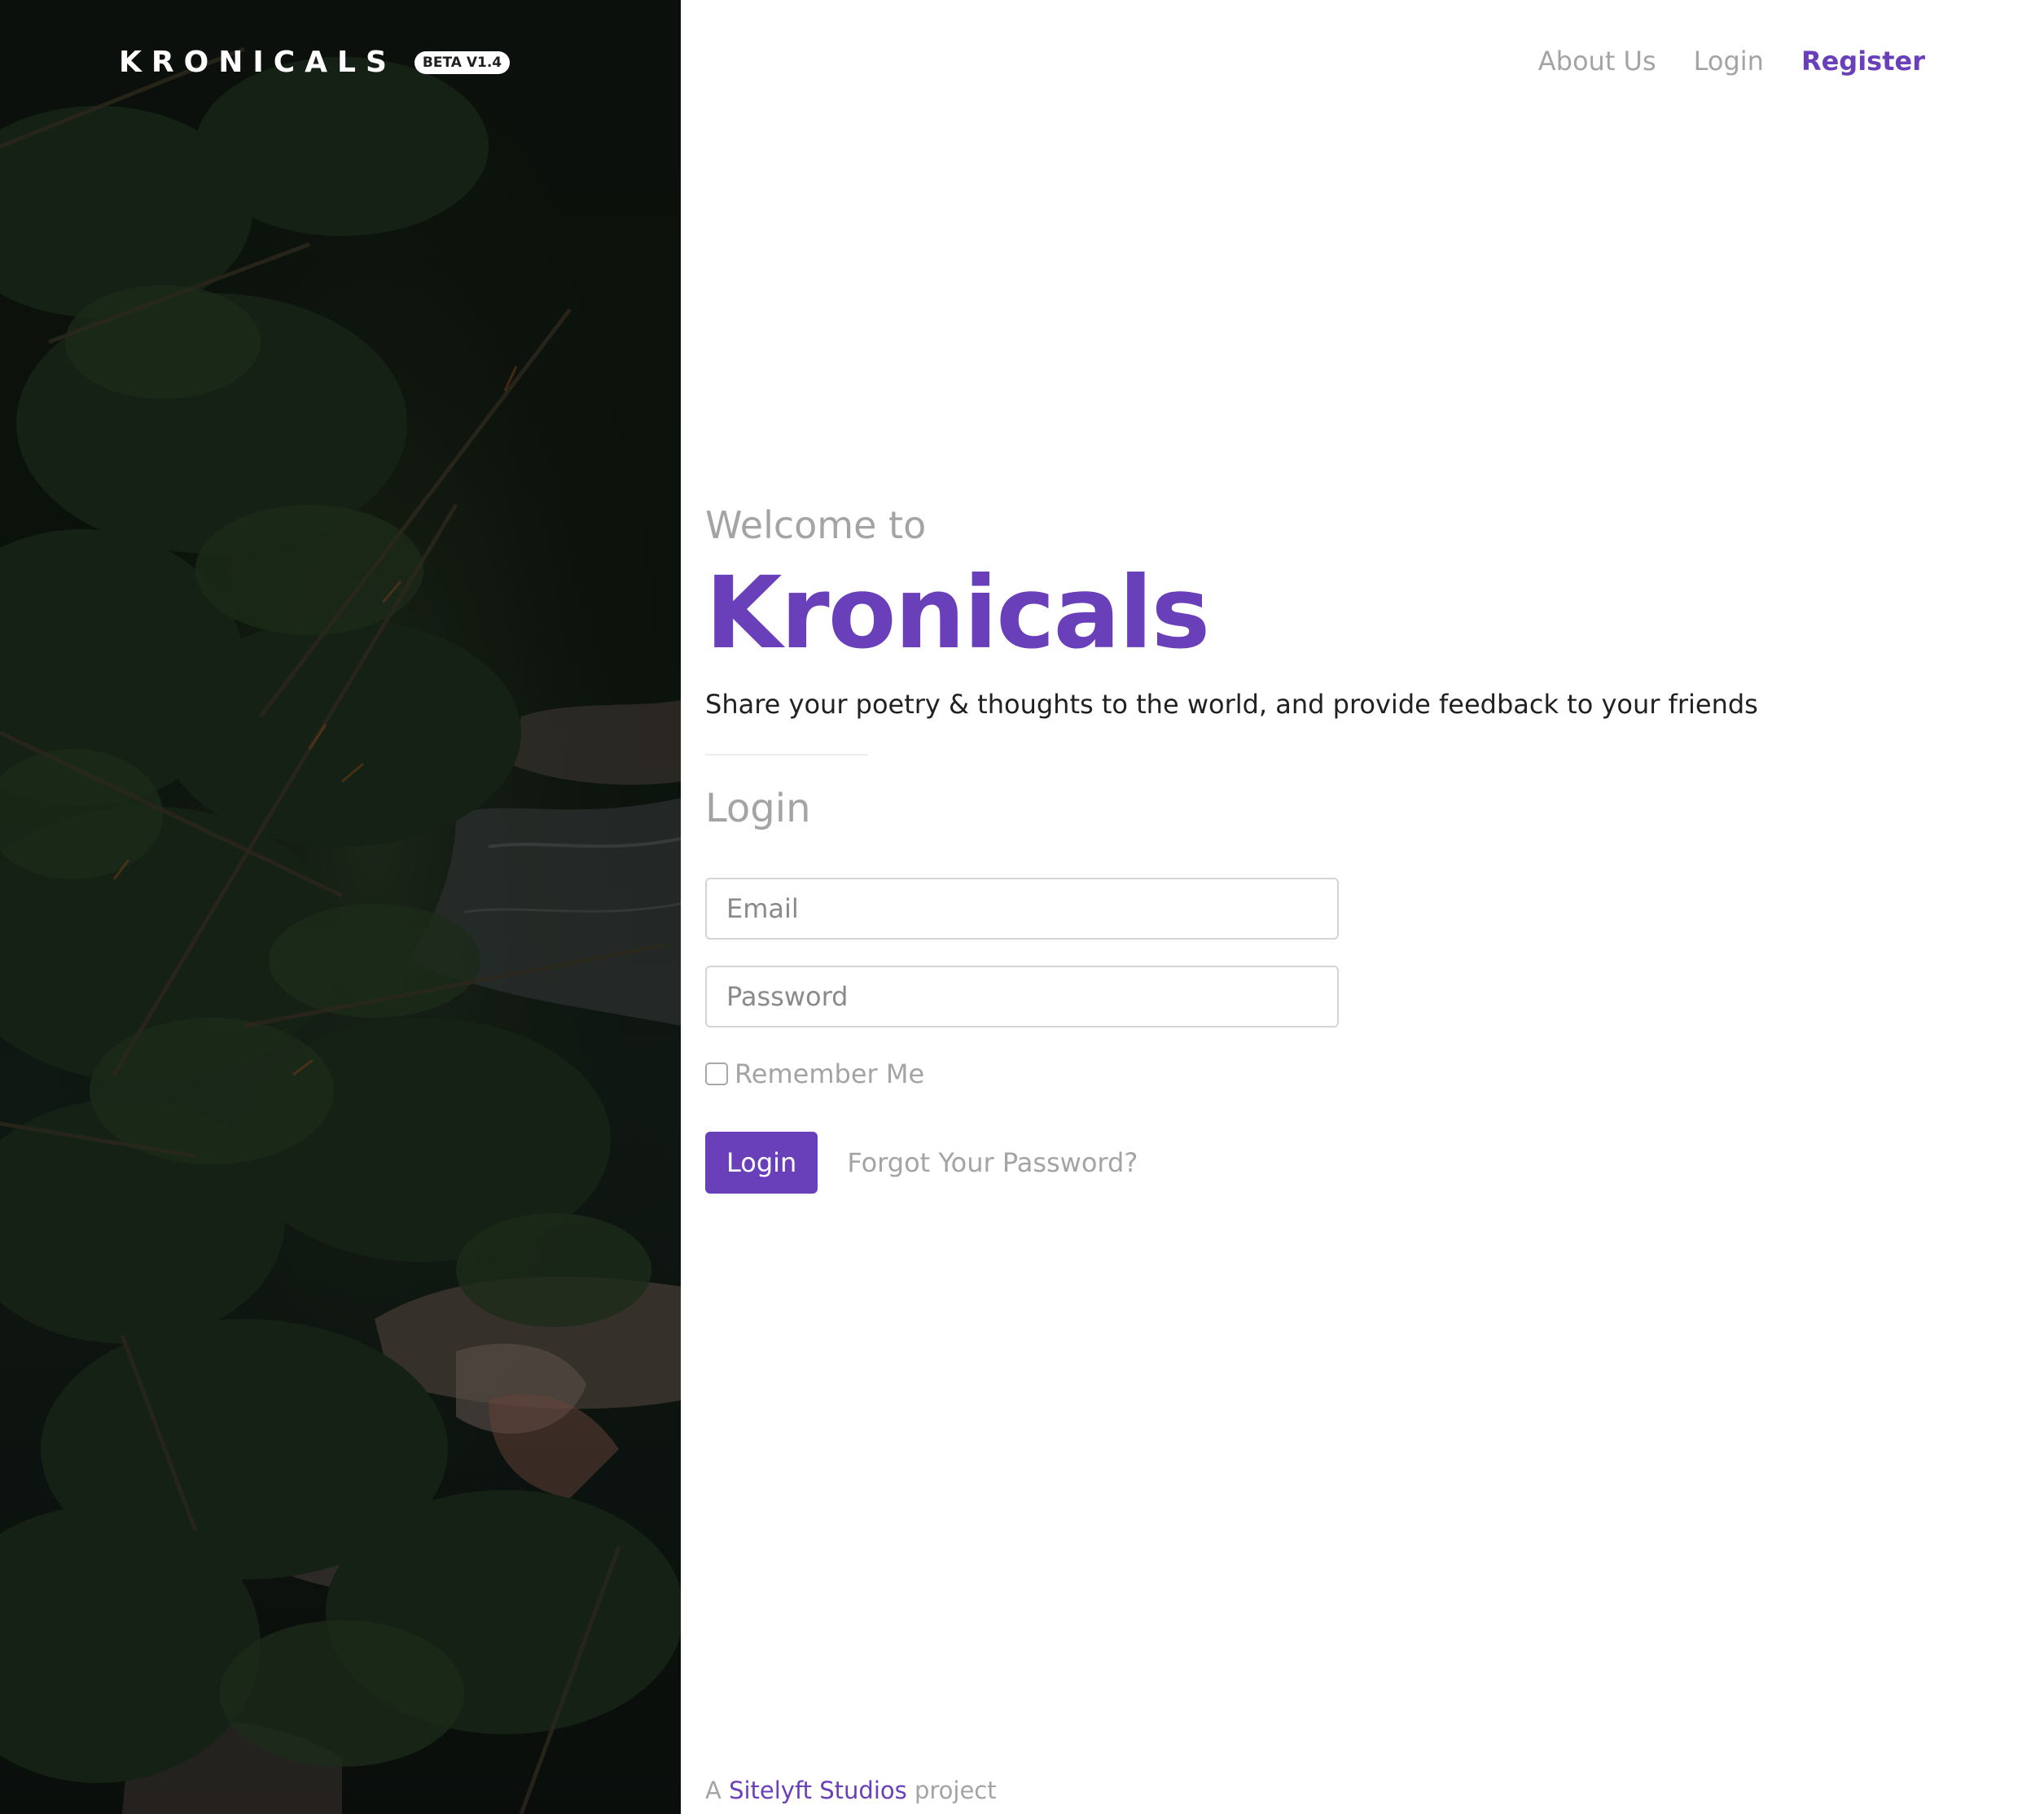 The image size is (2044, 1814). I want to click on footer-prefix: A, so click(713, 1790).